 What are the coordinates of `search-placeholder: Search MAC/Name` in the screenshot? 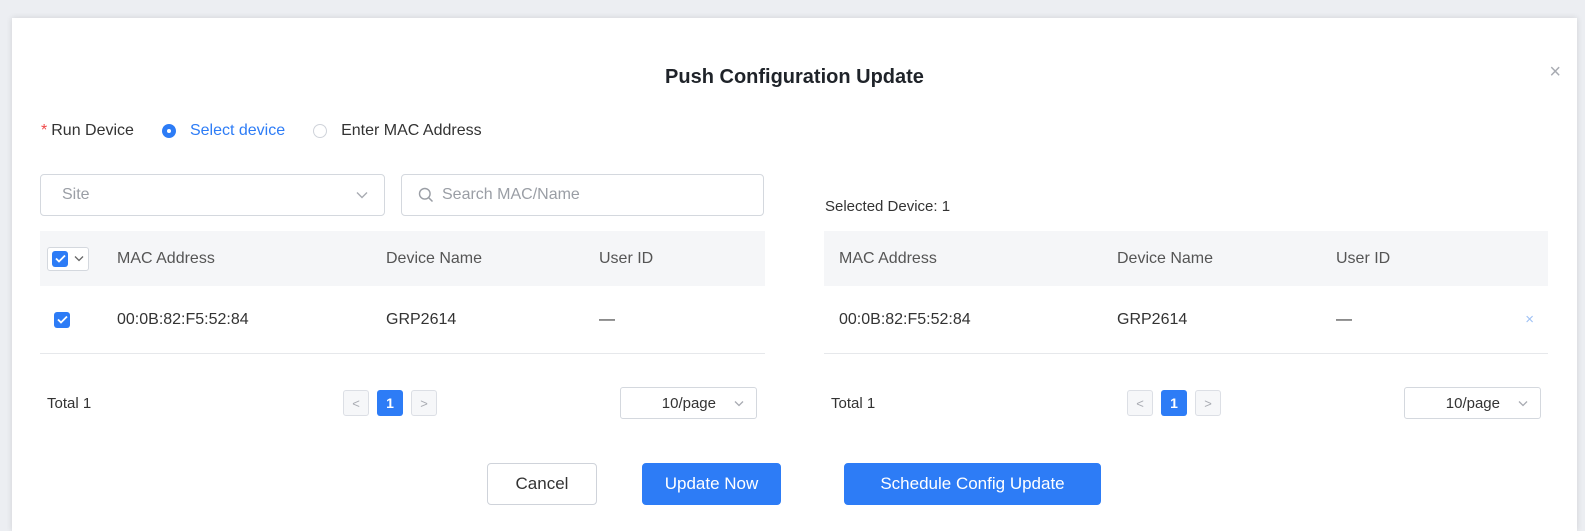 It's located at (511, 194).